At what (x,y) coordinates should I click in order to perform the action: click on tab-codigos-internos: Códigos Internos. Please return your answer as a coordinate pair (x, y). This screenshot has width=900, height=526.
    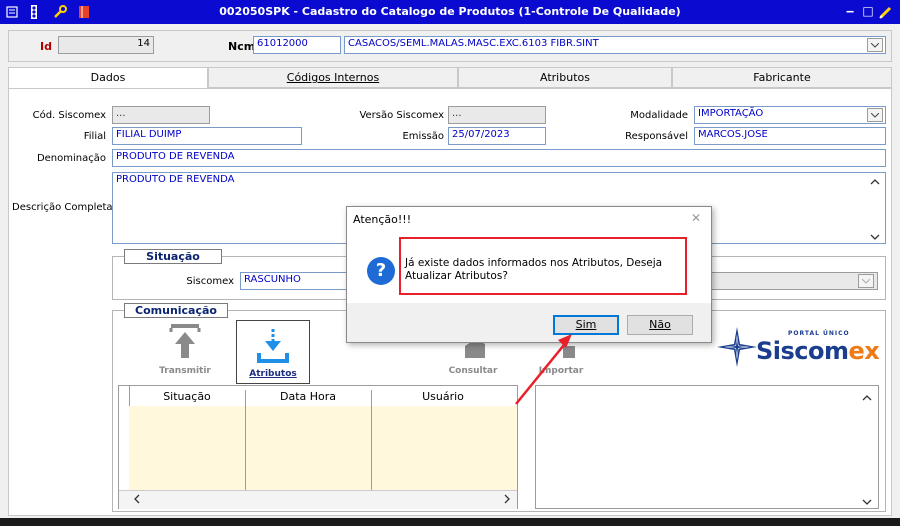
    Looking at the image, I should click on (333, 77).